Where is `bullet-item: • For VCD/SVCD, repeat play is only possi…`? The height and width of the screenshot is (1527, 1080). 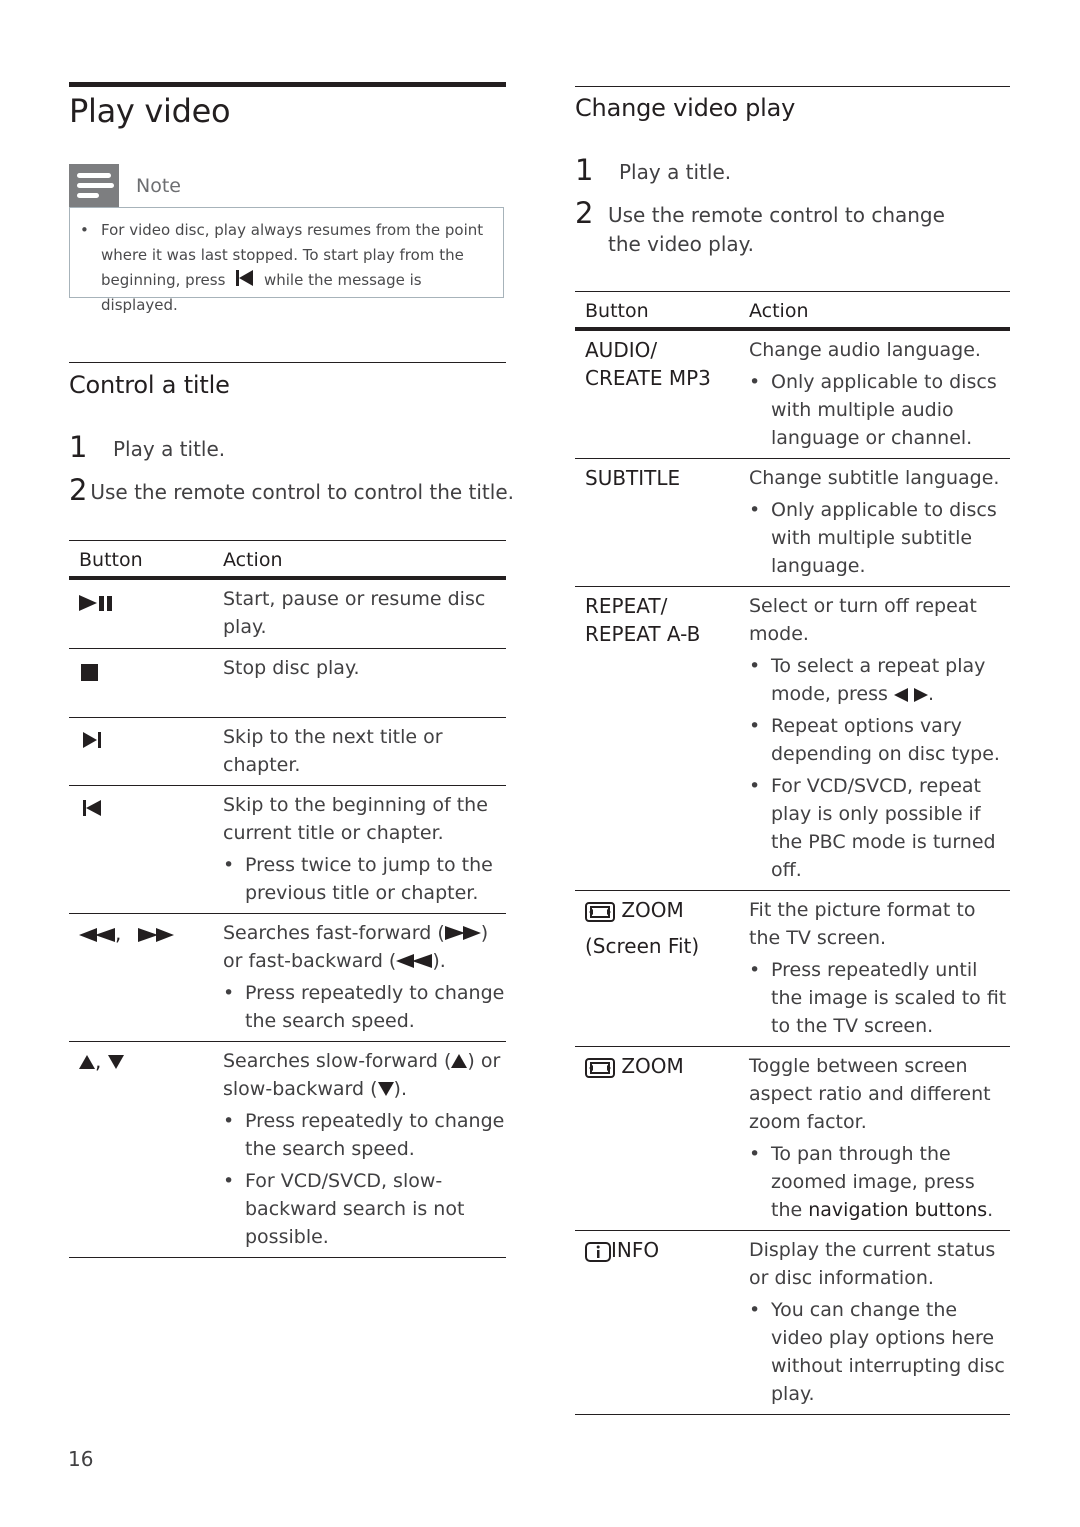
bullet-item: • For VCD/SVCD, repeat play is only possi… is located at coordinates (872, 828).